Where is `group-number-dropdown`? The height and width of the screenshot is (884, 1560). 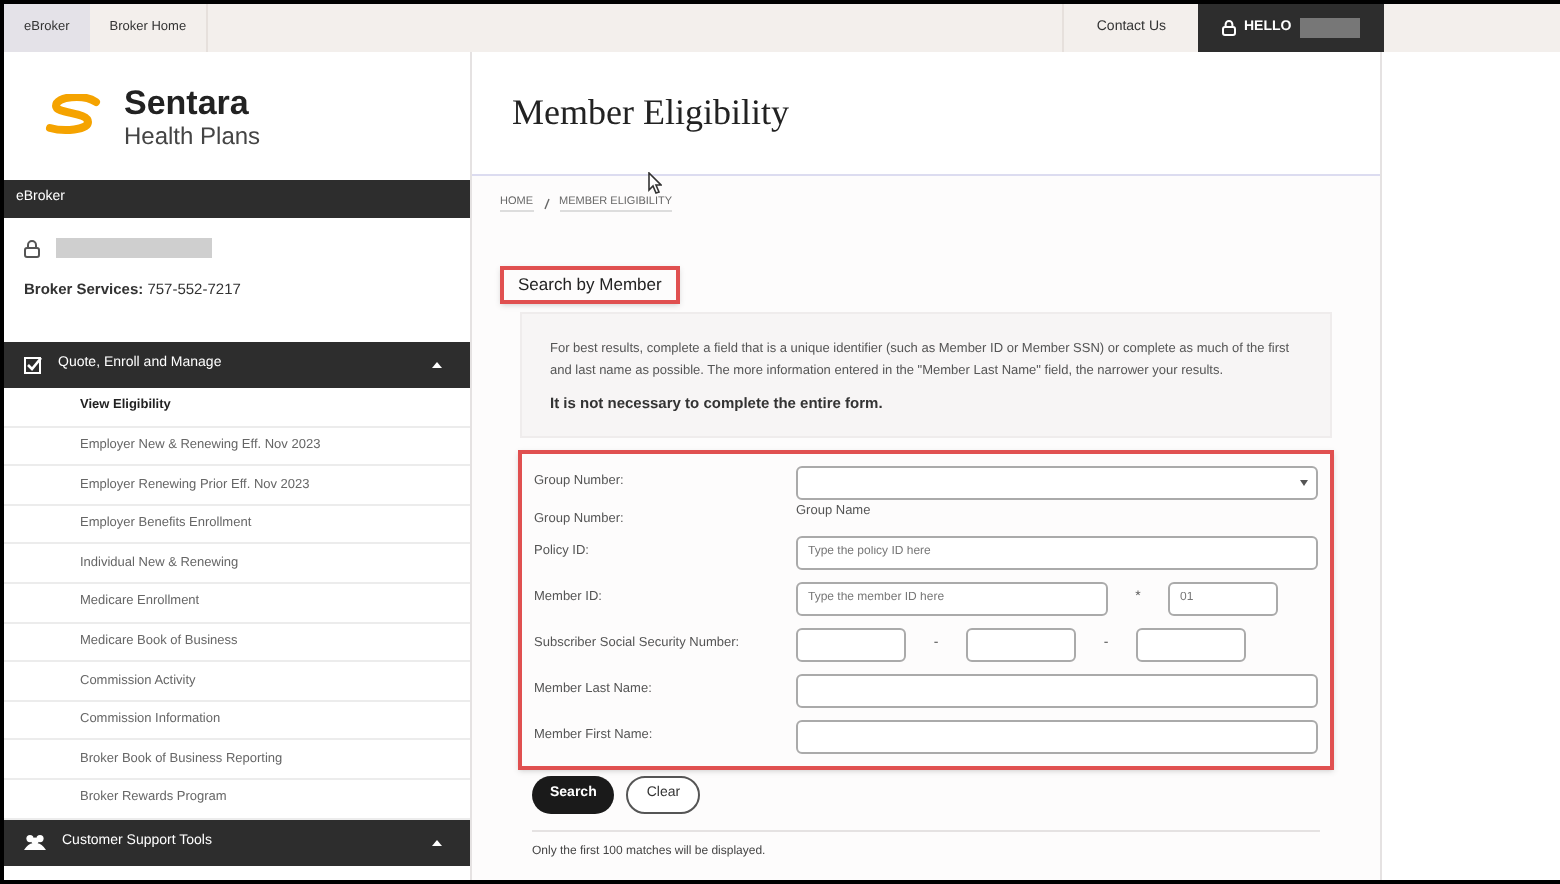
group-number-dropdown is located at coordinates (1057, 482).